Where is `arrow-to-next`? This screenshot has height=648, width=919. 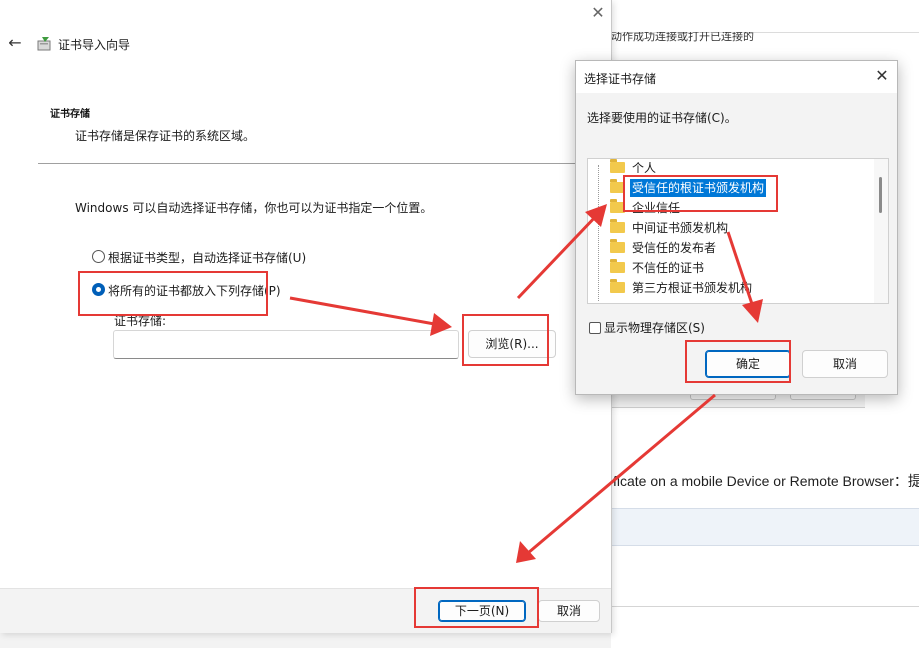
arrow-to-next is located at coordinates (621, 474).